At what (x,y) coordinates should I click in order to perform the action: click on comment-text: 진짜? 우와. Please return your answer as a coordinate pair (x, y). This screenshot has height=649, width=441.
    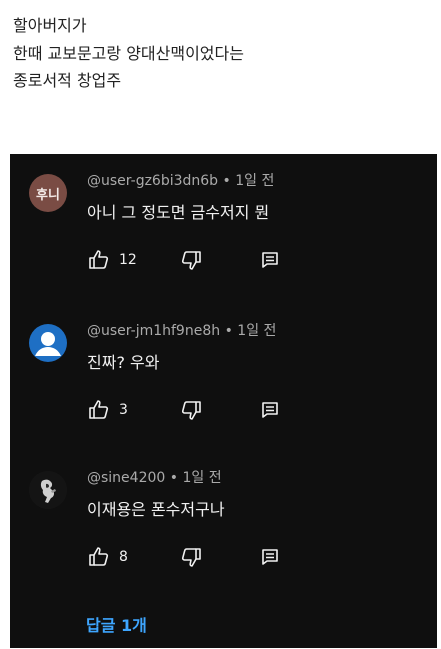
    Looking at the image, I should click on (123, 362).